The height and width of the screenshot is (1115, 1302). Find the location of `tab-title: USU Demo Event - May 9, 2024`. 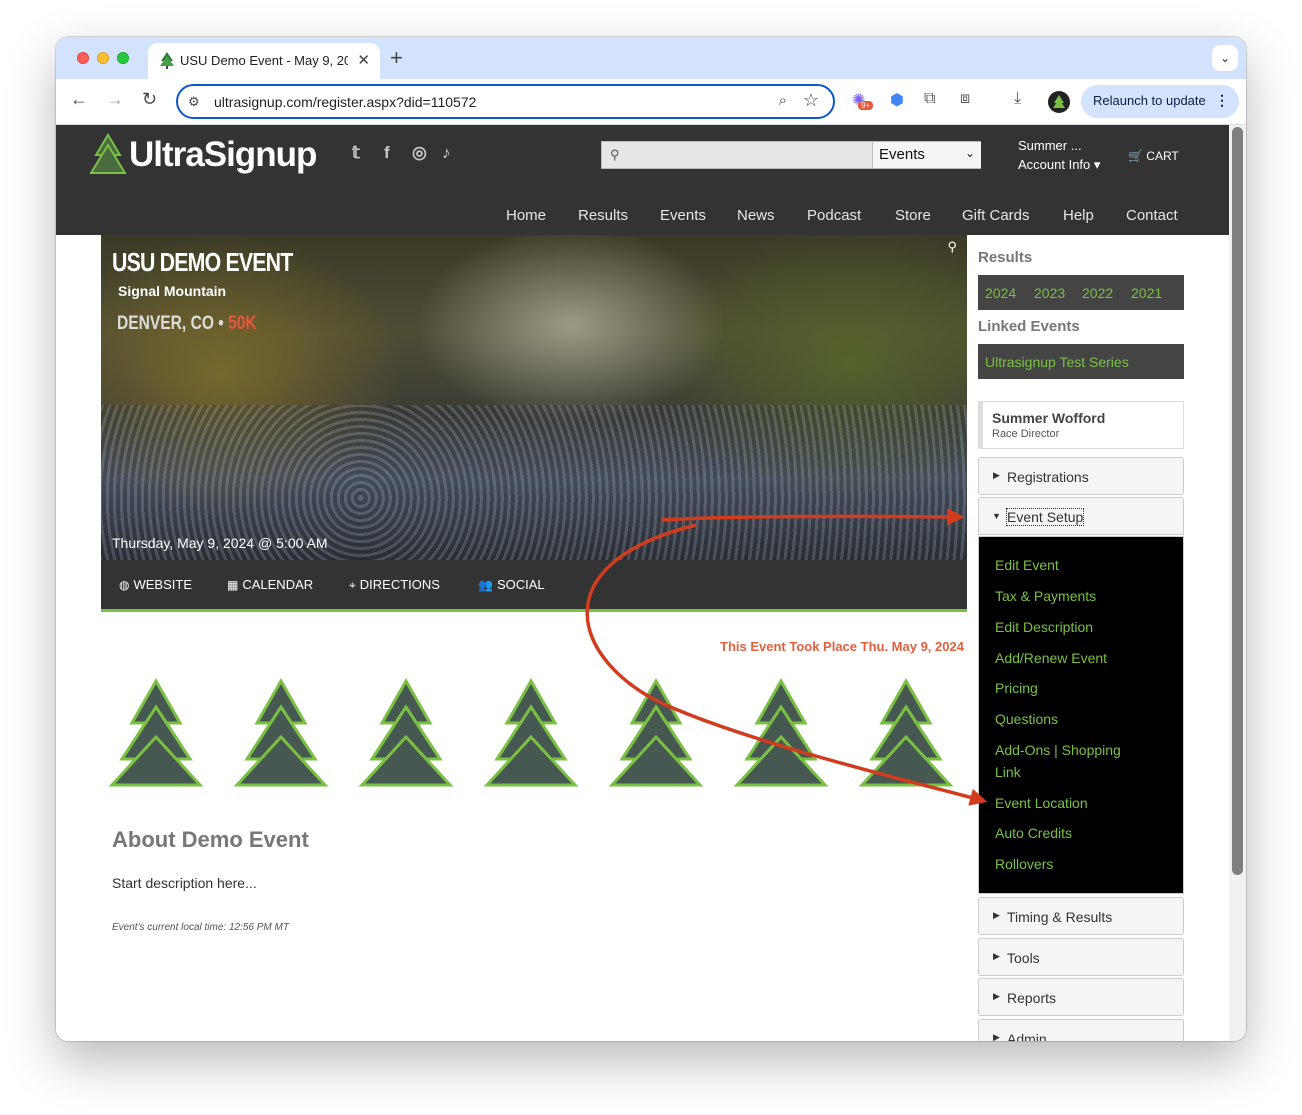

tab-title: USU Demo Event - May 9, 2024 is located at coordinates (264, 60).